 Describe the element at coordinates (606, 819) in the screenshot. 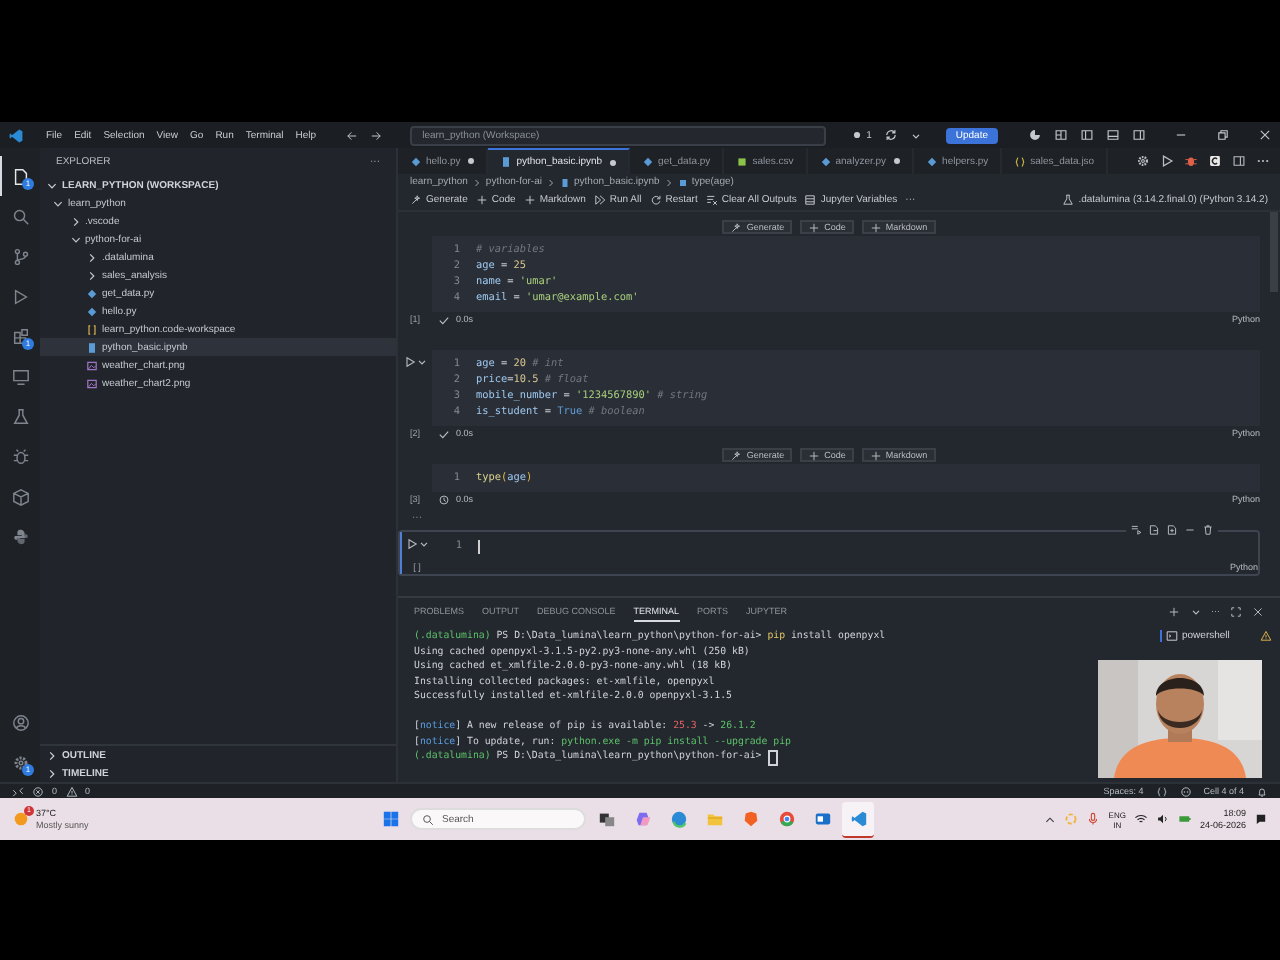

I see `task-view-icon` at that location.